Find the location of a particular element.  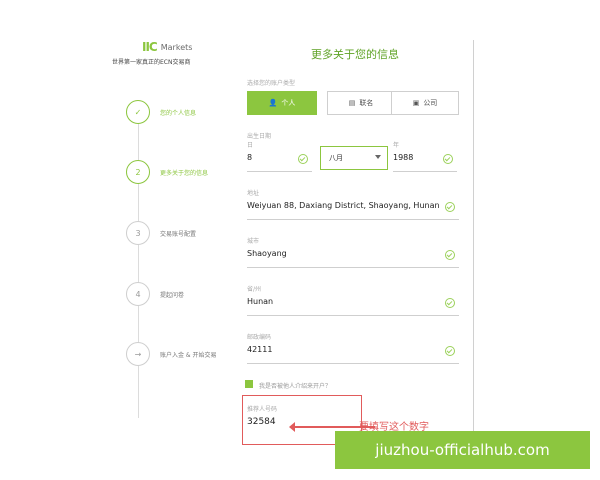

year-label: 年 is located at coordinates (396, 145).